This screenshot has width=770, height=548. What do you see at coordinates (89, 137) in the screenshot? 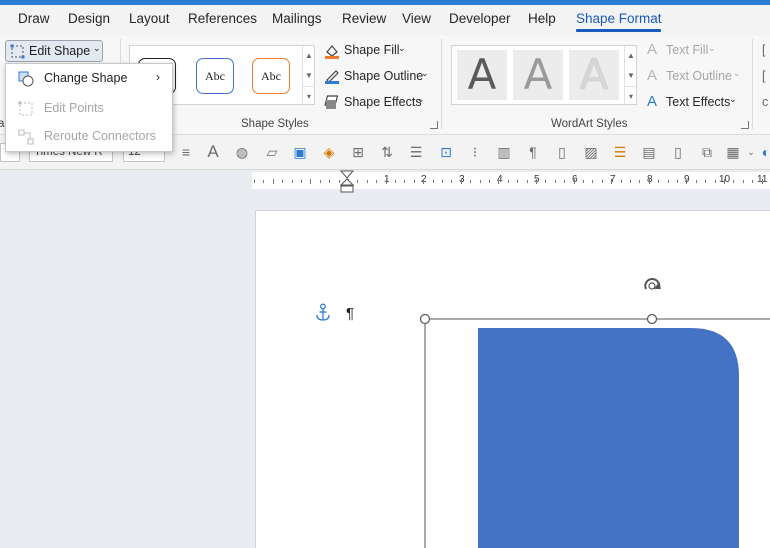
I see `menu-item-reroute-connectors: Reroute Connectors` at bounding box center [89, 137].